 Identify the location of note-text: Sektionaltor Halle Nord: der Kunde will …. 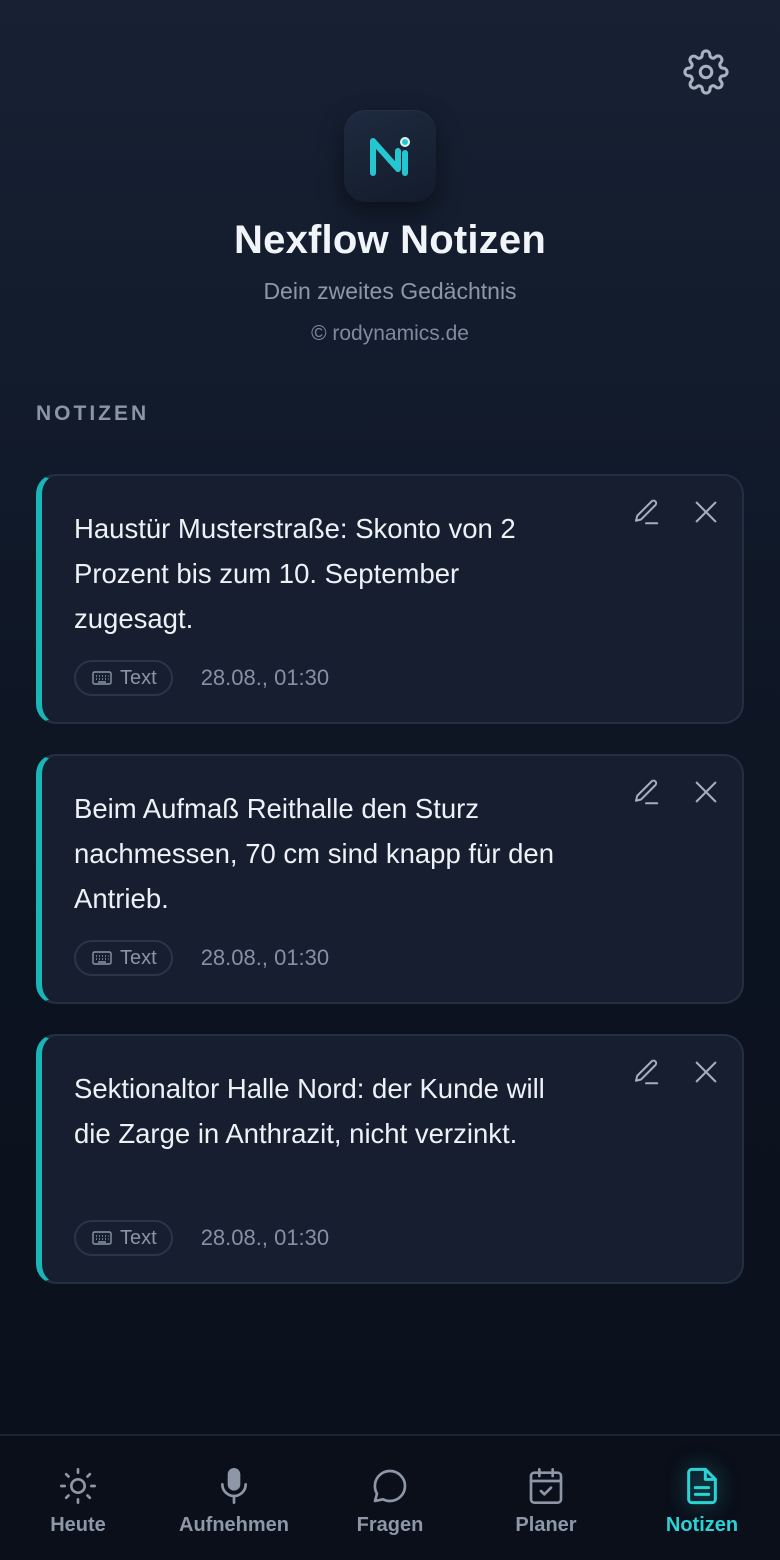
(309, 1111).